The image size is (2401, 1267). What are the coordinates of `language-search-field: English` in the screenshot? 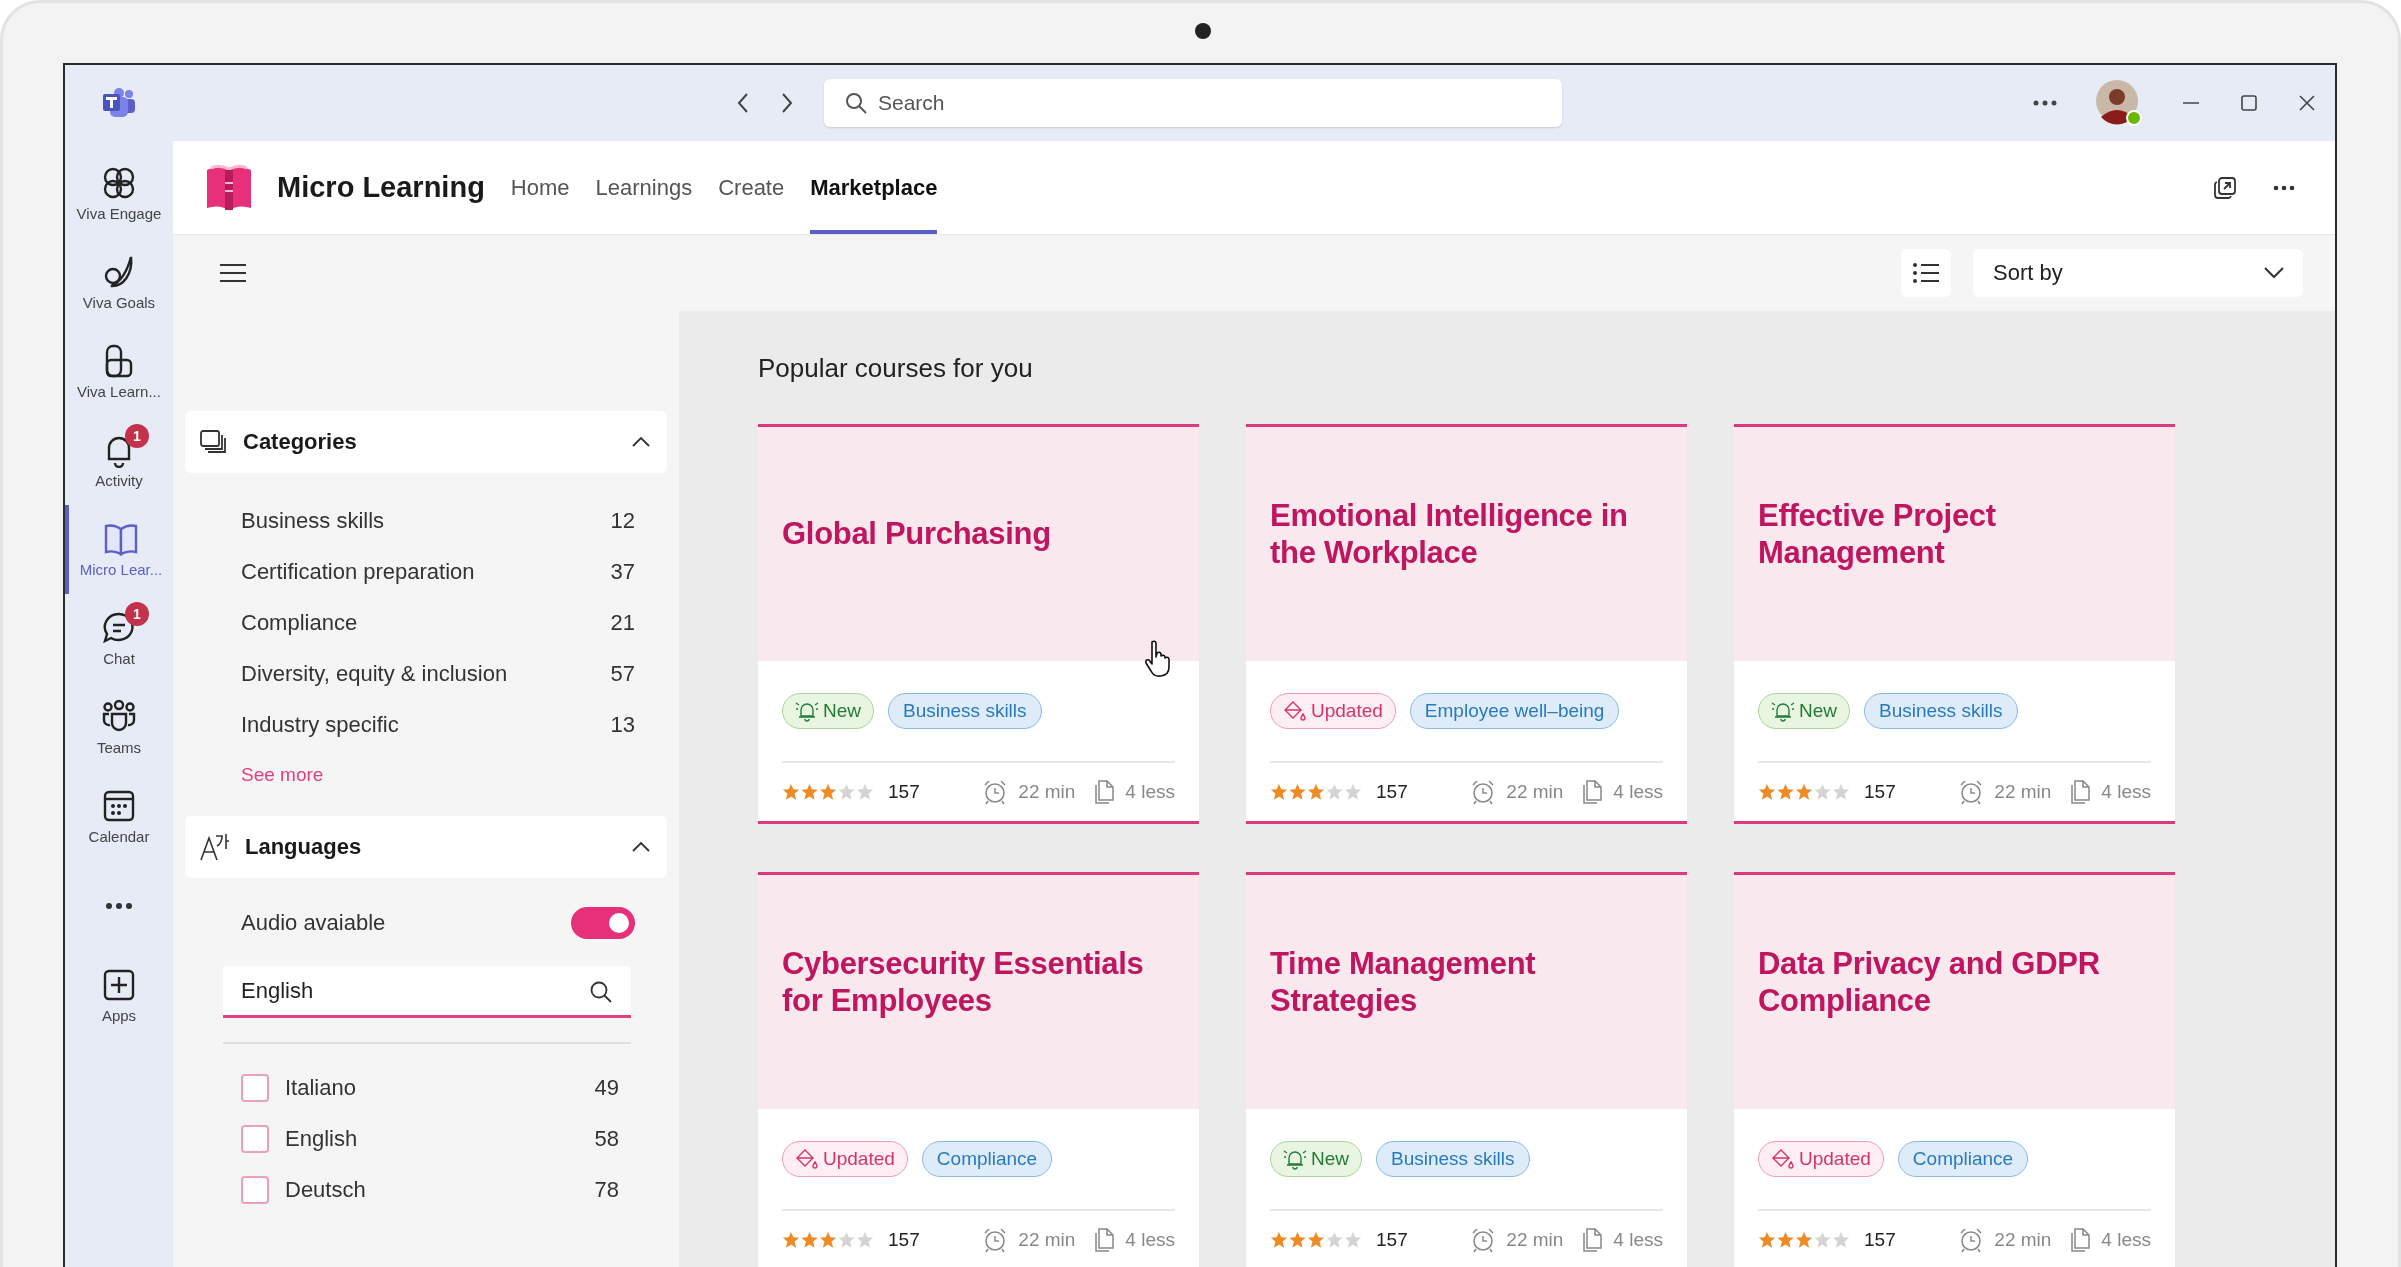 It's located at (427, 992).